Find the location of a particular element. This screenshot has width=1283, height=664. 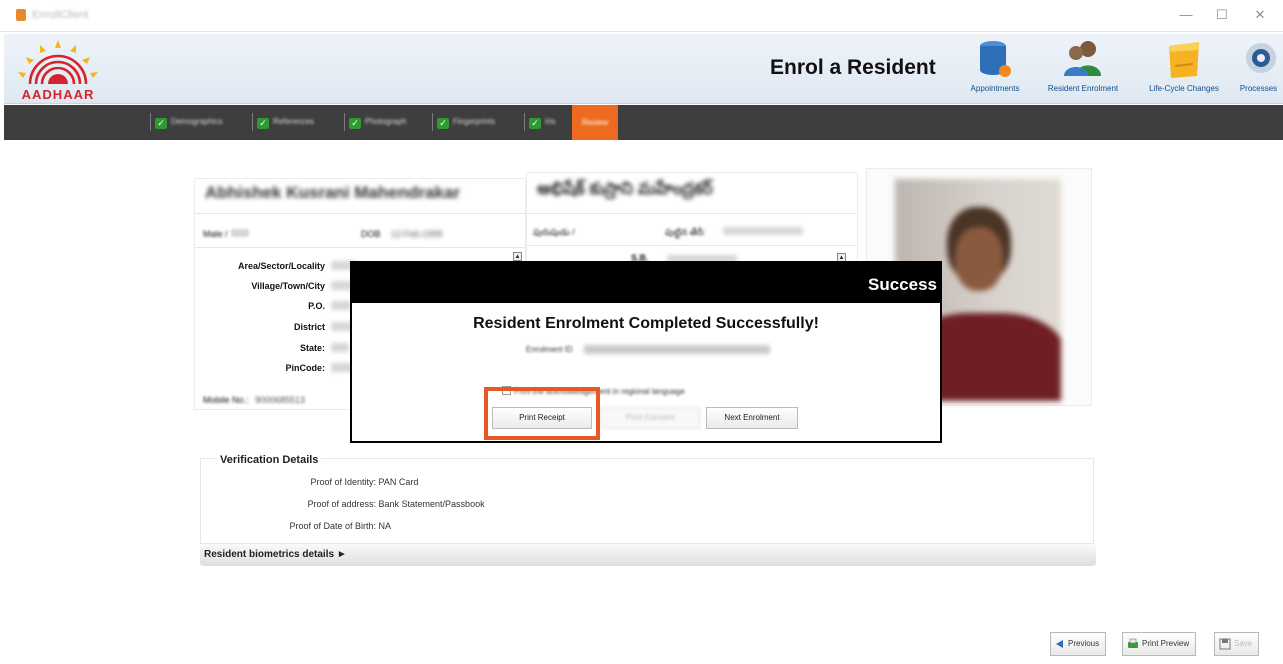

enrolment-id-label: Enrolment ID is located at coordinates (549, 349).